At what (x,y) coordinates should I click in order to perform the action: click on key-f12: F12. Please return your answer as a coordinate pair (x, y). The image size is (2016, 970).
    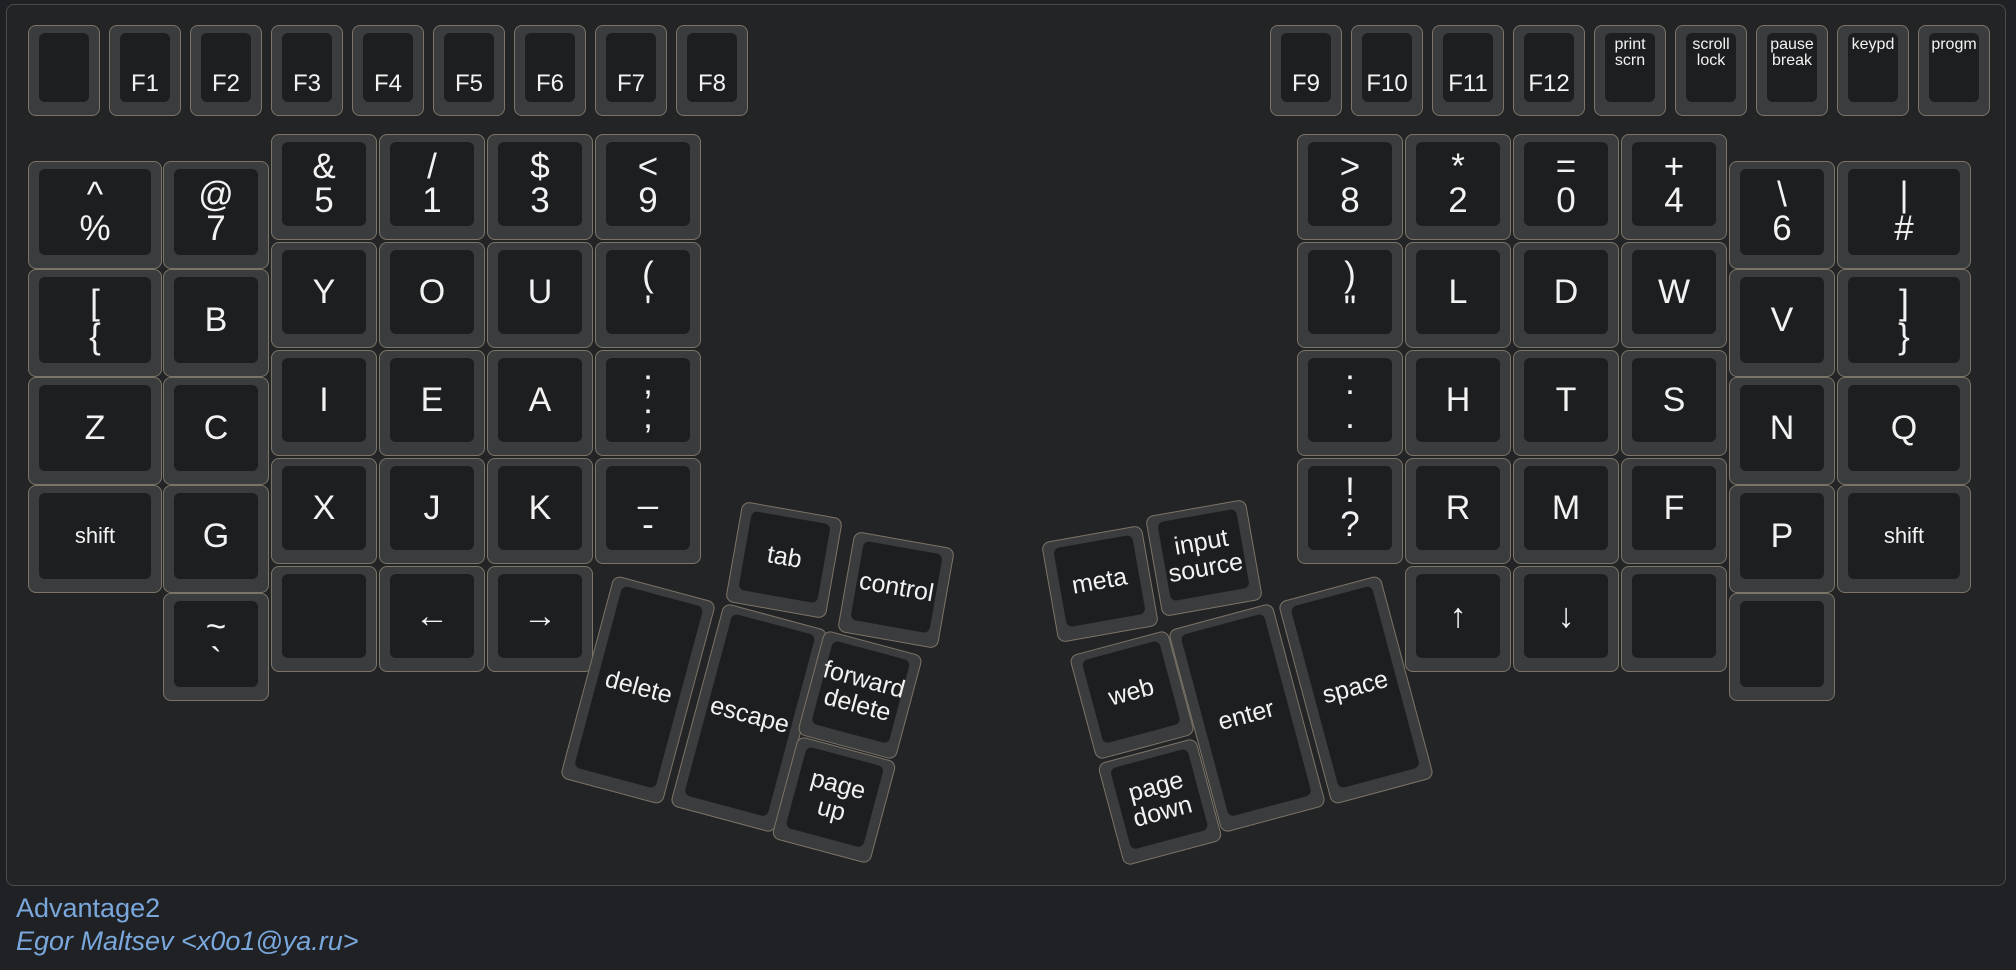
    Looking at the image, I should click on (1549, 70).